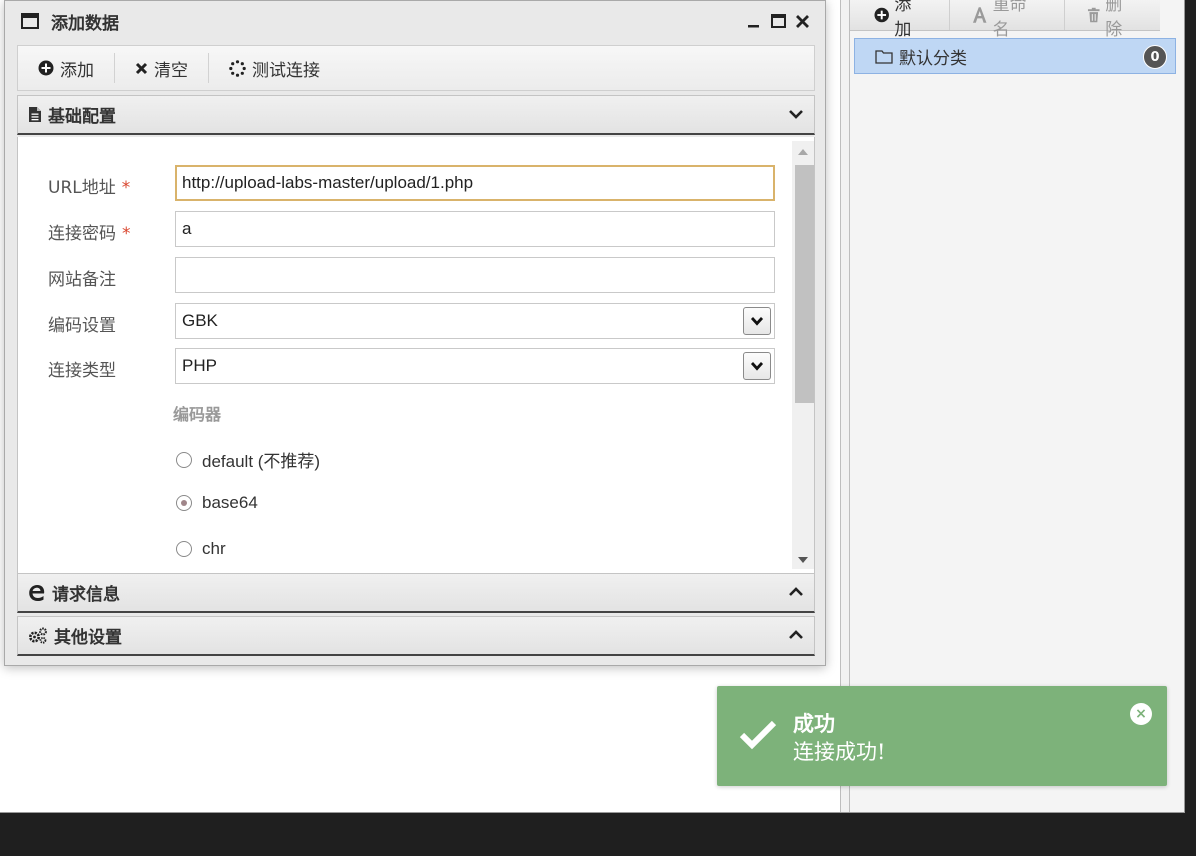  Describe the element at coordinates (804, 284) in the screenshot. I see `scroll-thumb` at that location.